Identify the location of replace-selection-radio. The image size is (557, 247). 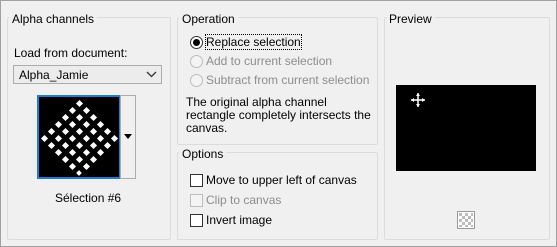
(196, 42).